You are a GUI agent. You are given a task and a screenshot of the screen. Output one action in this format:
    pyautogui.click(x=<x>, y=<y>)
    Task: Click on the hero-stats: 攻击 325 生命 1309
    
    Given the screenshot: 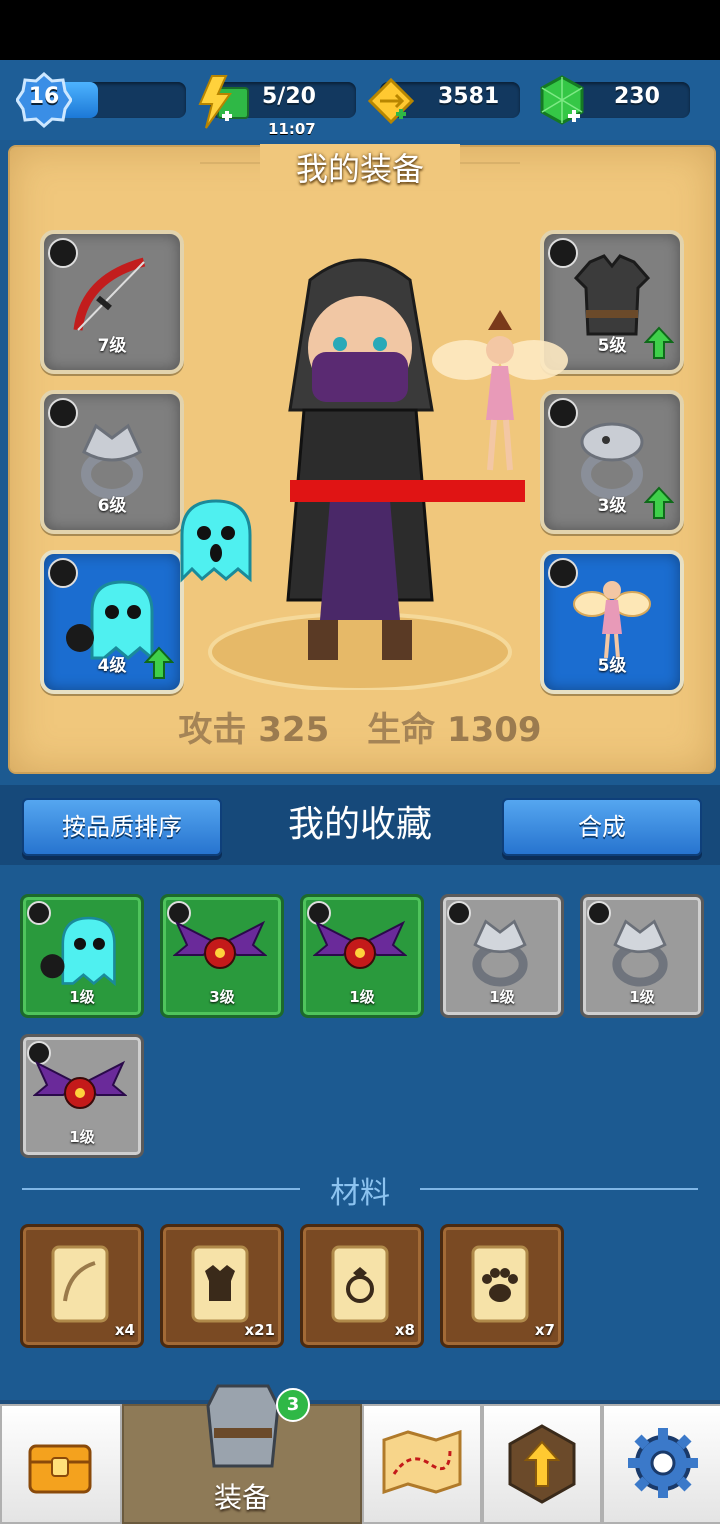 What is the action you would take?
    pyautogui.click(x=360, y=726)
    